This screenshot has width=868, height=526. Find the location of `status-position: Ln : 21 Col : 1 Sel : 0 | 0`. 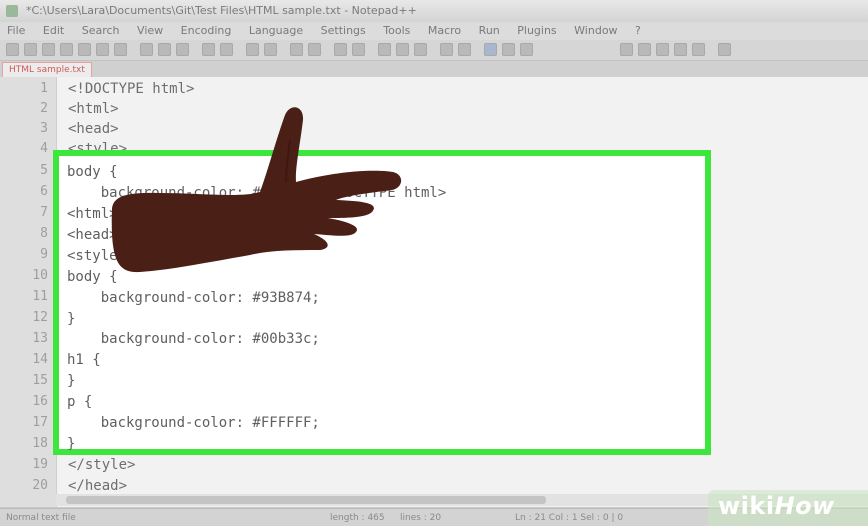

status-position: Ln : 21 Col : 1 Sel : 0 | 0 is located at coordinates (569, 518).